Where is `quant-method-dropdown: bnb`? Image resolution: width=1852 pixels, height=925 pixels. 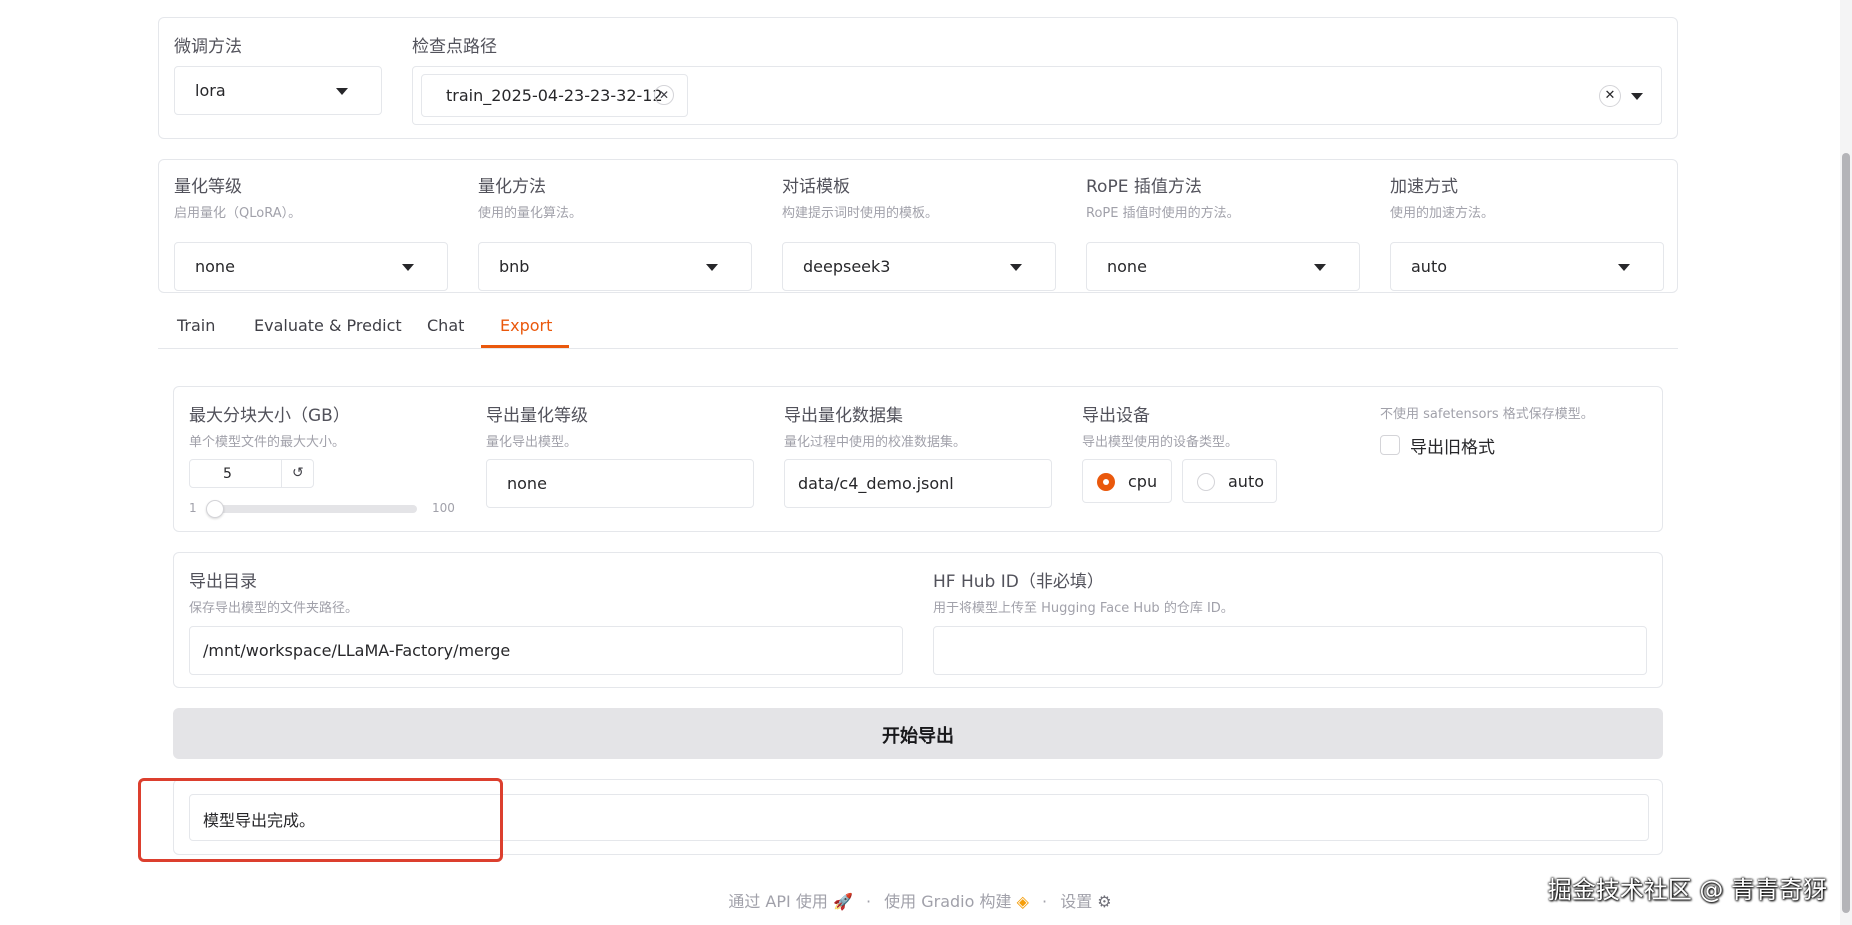 quant-method-dropdown: bnb is located at coordinates (615, 266).